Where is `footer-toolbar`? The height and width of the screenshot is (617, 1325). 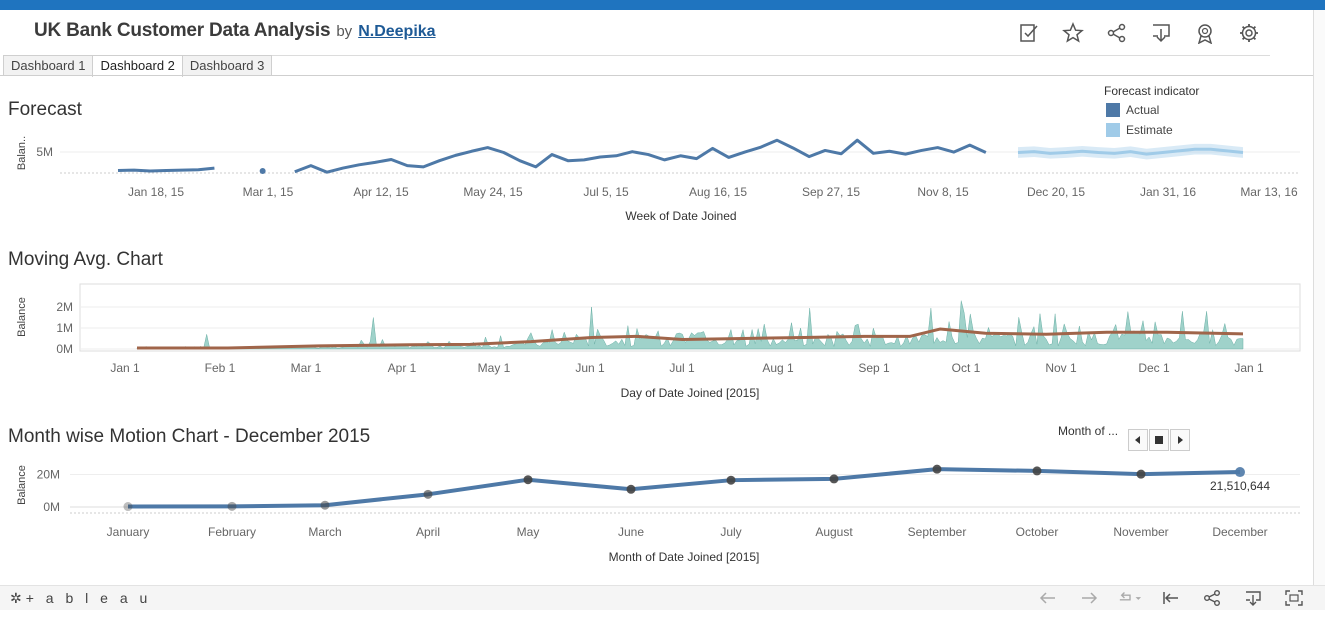 footer-toolbar is located at coordinates (1171, 598).